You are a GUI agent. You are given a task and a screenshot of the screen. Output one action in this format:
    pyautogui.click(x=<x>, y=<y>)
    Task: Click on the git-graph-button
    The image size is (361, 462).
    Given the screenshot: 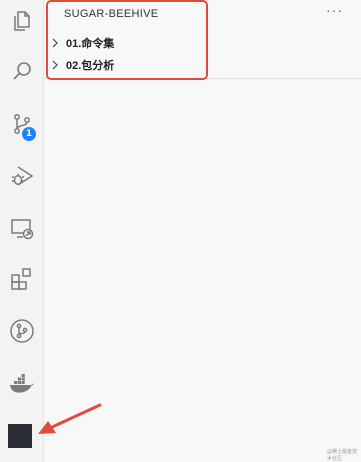 What is the action you would take?
    pyautogui.click(x=21, y=331)
    